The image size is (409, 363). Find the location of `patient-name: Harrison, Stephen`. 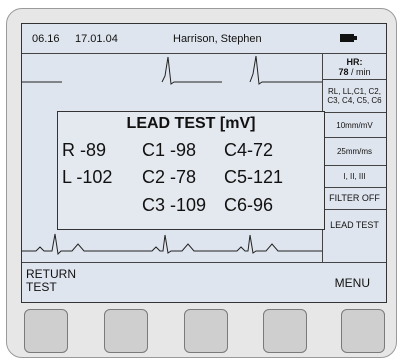

patient-name: Harrison, Stephen is located at coordinates (217, 39).